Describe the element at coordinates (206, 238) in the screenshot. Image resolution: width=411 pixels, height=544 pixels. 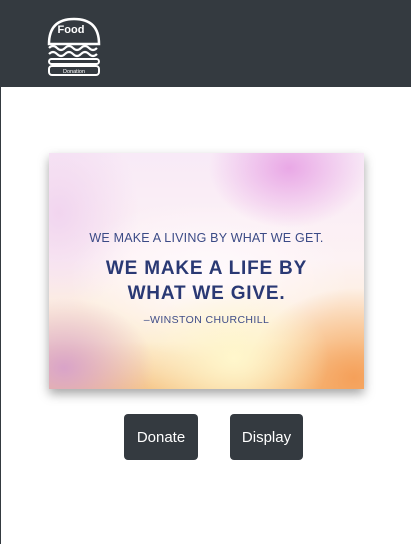
I see `quote-line-1: WE MAKE A LIVING BY WHAT WE GET.` at that location.